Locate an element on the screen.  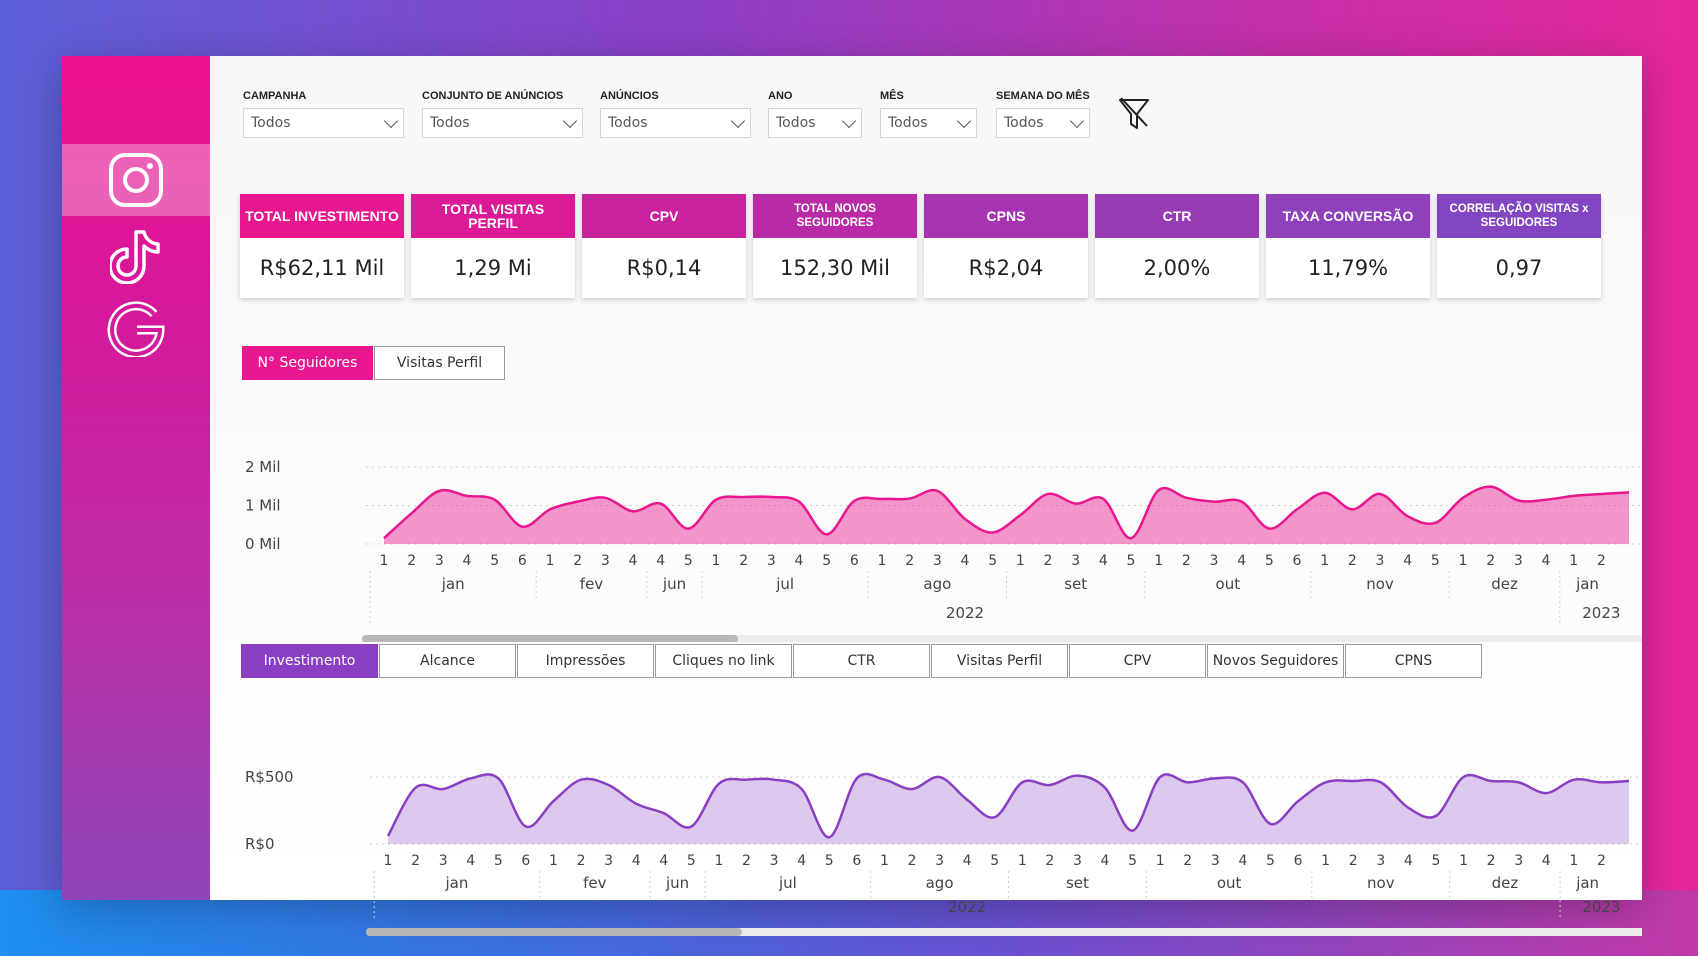
tab-ctr: CTR is located at coordinates (861, 661).